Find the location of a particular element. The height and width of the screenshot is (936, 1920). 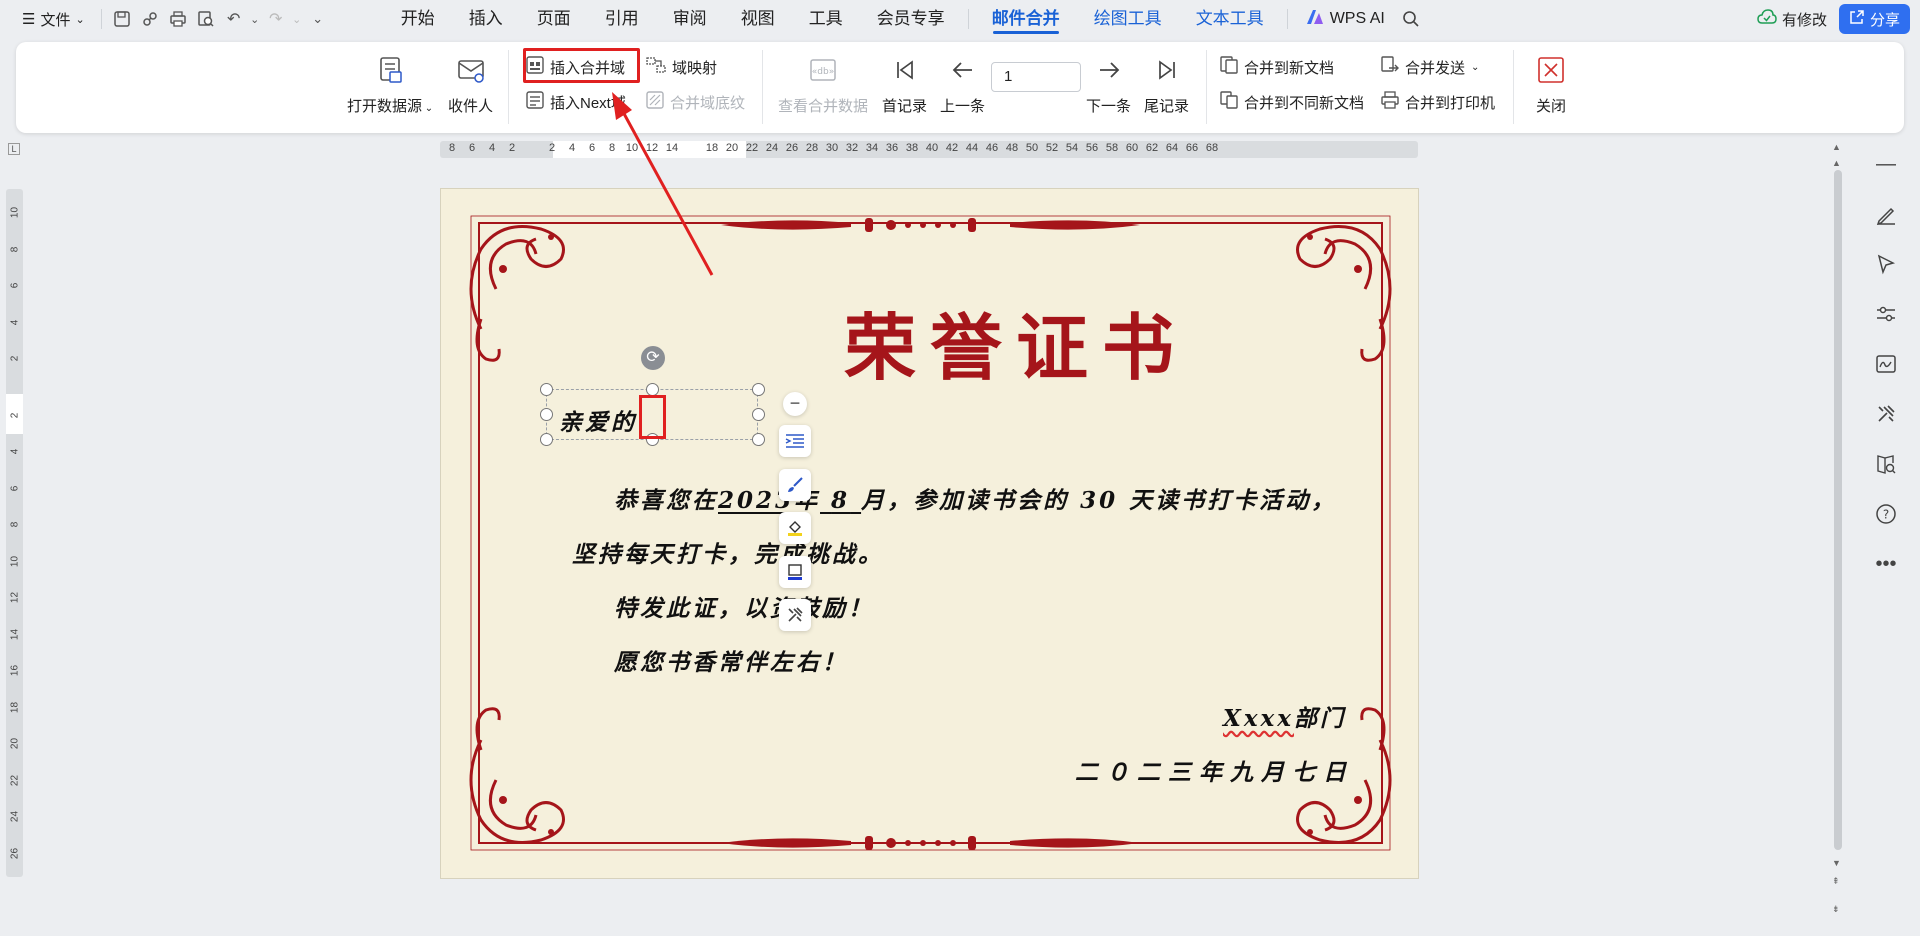

rotate-handle-icon: ⟳ is located at coordinates (653, 358).